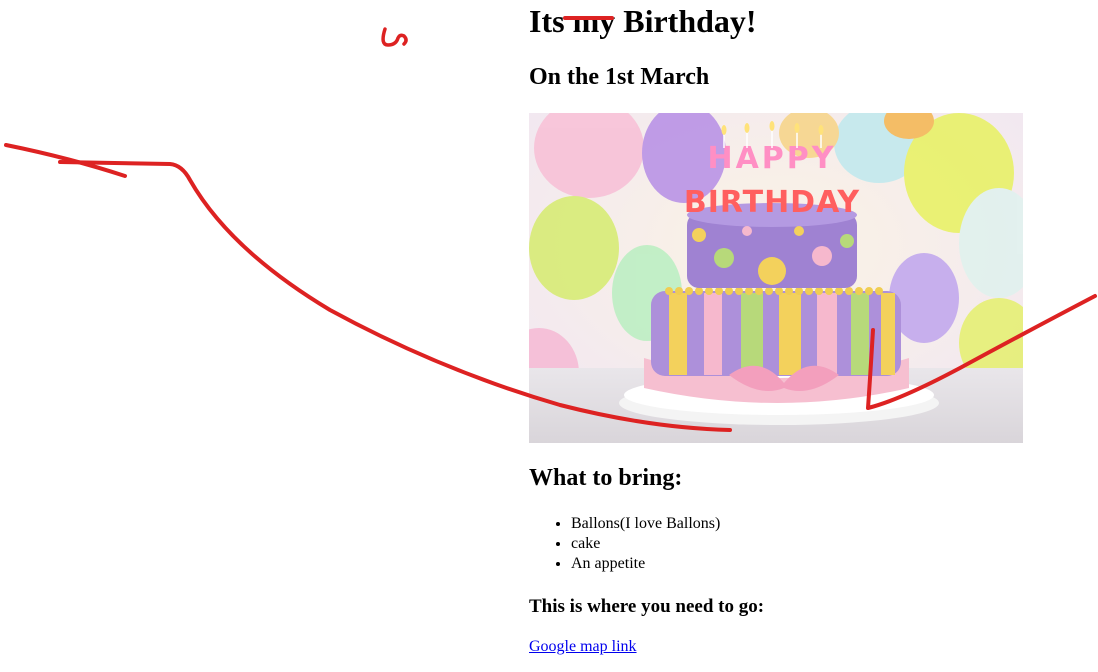  I want to click on bring-heading: What to bring:, so click(606, 478).